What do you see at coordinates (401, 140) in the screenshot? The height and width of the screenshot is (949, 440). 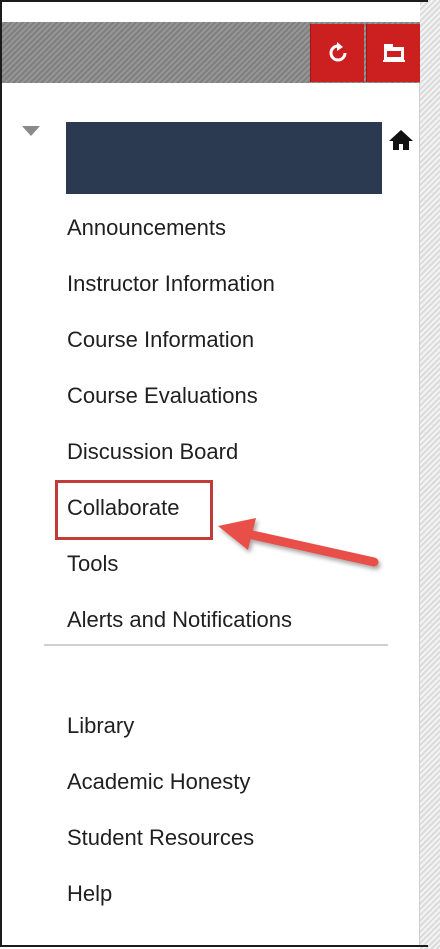 I see `home-icon` at bounding box center [401, 140].